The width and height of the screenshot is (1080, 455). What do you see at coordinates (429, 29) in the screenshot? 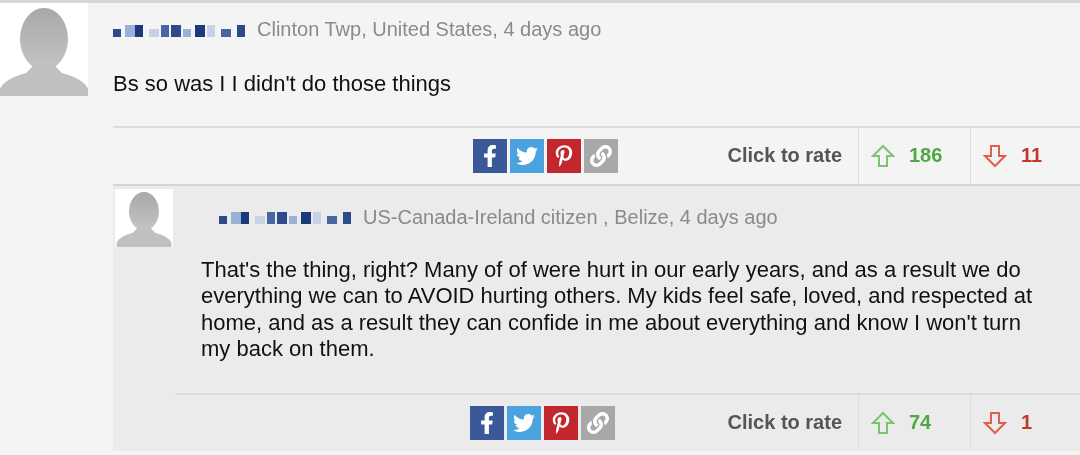
I see `comment-meta: Clinton Twp, United States, 4 days ago` at bounding box center [429, 29].